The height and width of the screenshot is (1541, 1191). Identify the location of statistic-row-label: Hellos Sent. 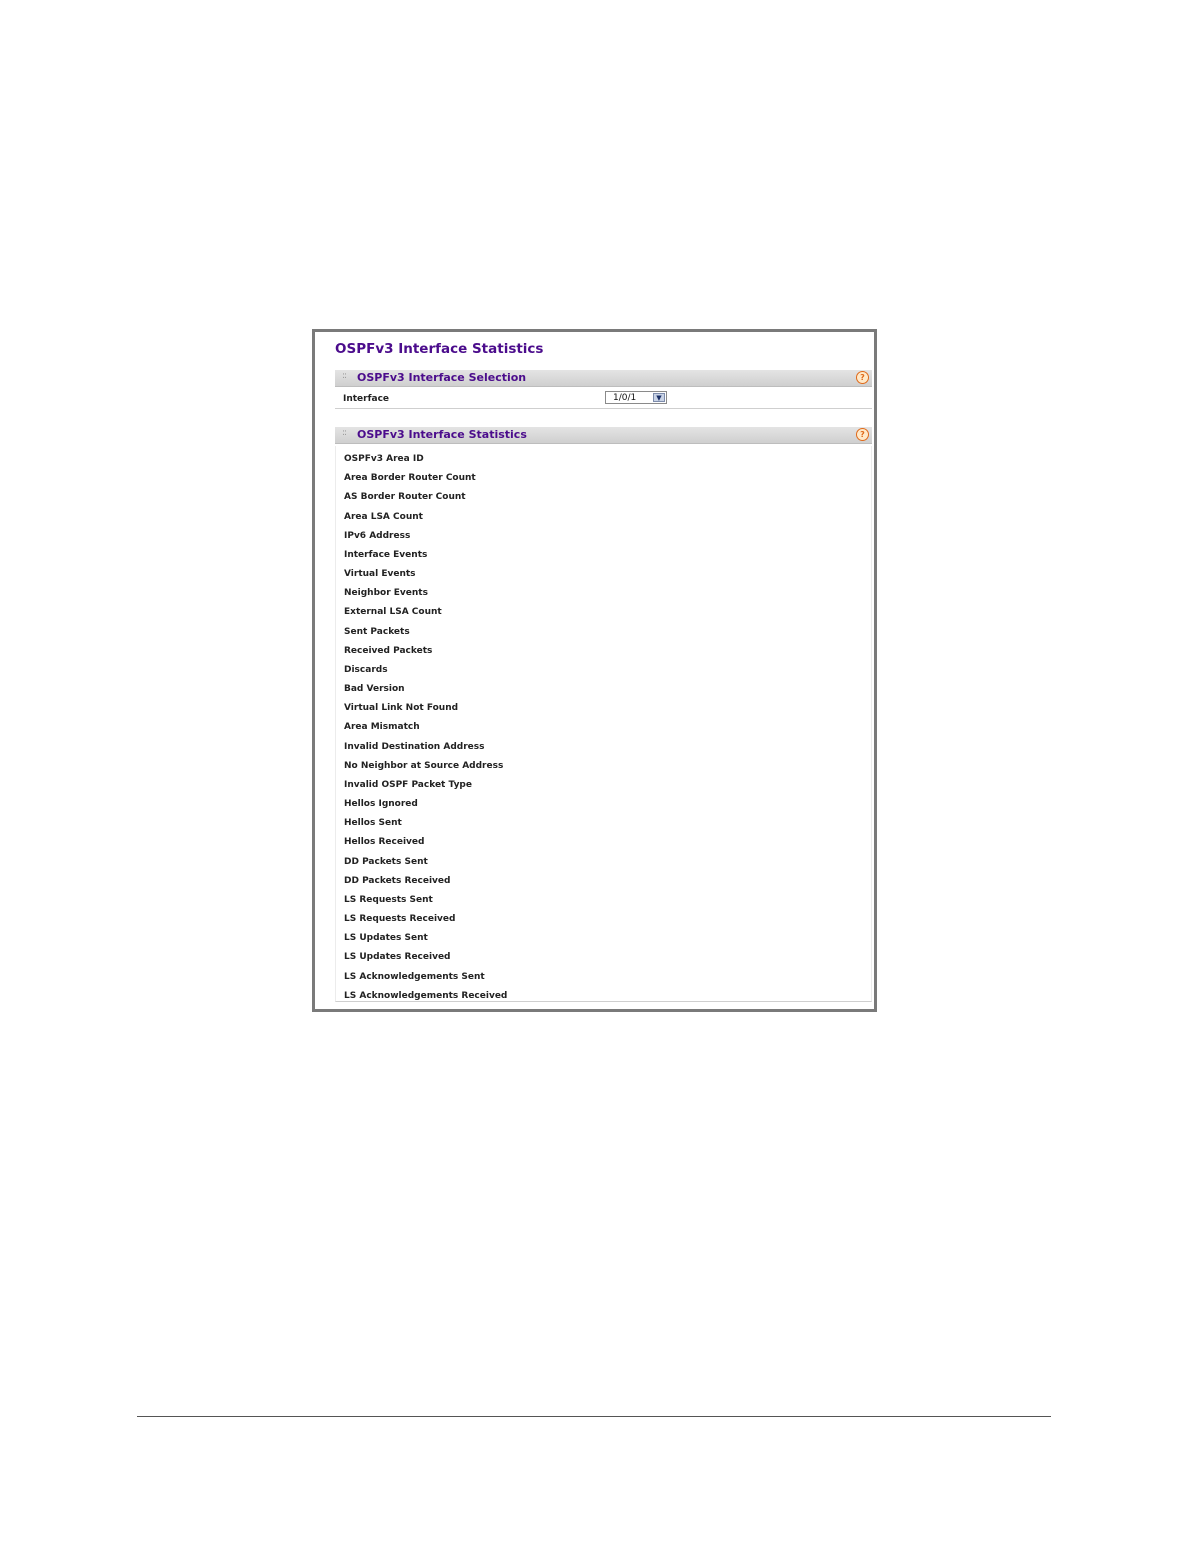
(373, 823).